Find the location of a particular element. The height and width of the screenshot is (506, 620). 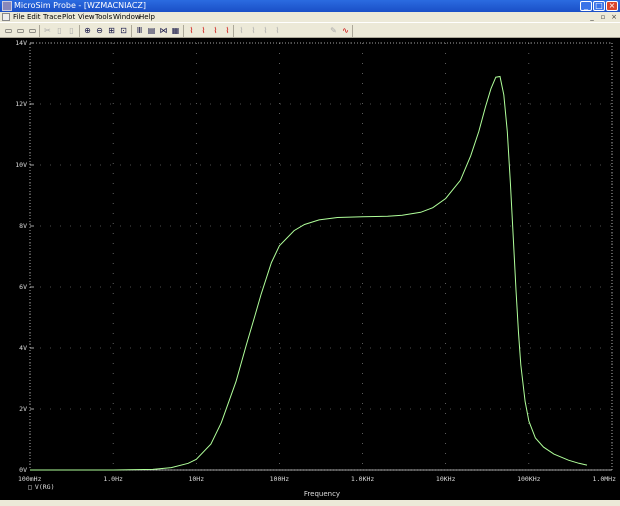

y-tick-label: 10V is located at coordinates (21, 165).